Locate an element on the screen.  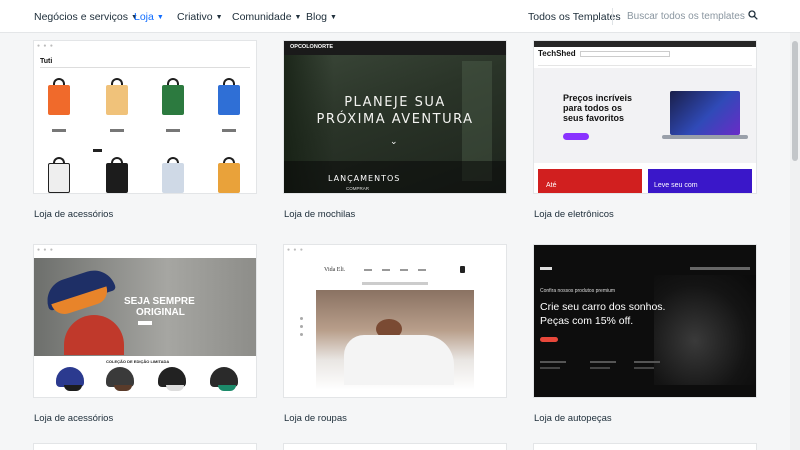
search-icon is located at coordinates (753, 15).